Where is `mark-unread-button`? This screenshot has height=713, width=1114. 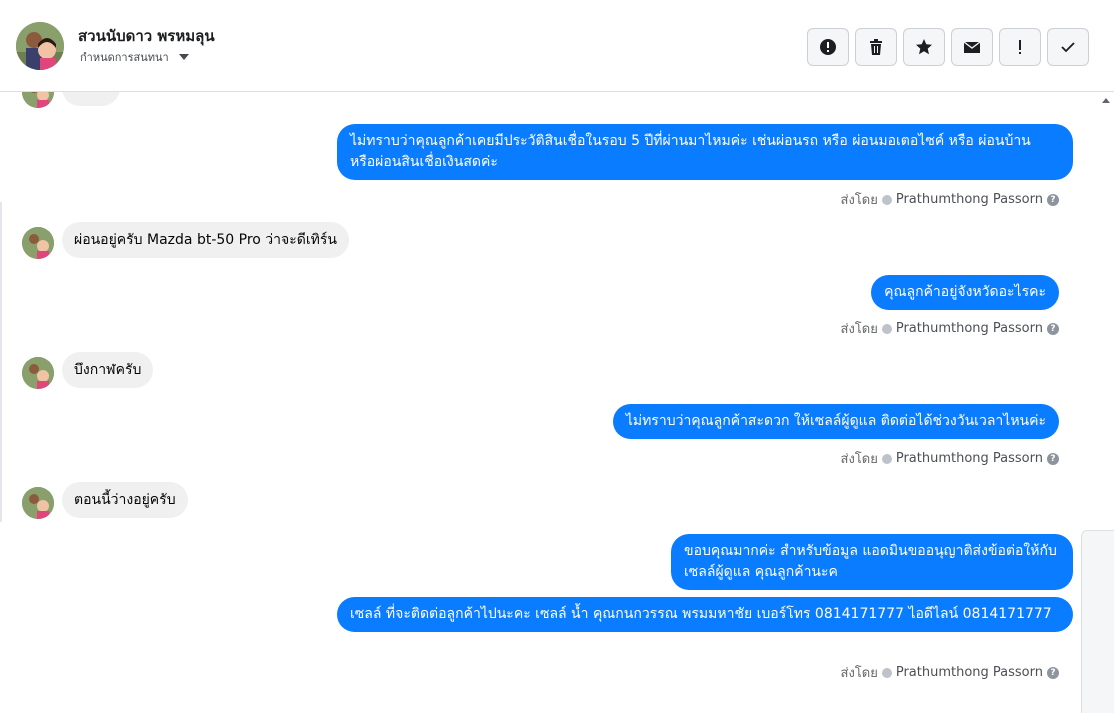 mark-unread-button is located at coordinates (972, 47).